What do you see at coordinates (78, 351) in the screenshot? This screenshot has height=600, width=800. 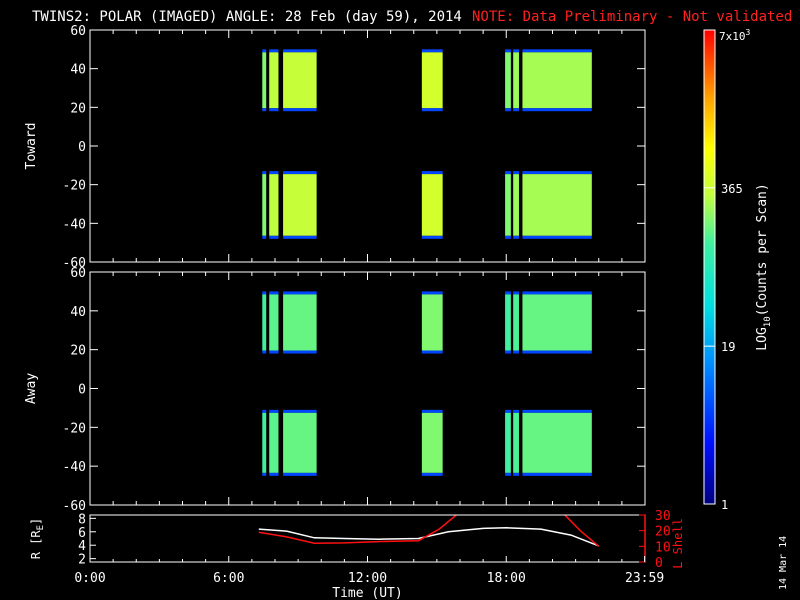 I see `y-tick-label: 20` at bounding box center [78, 351].